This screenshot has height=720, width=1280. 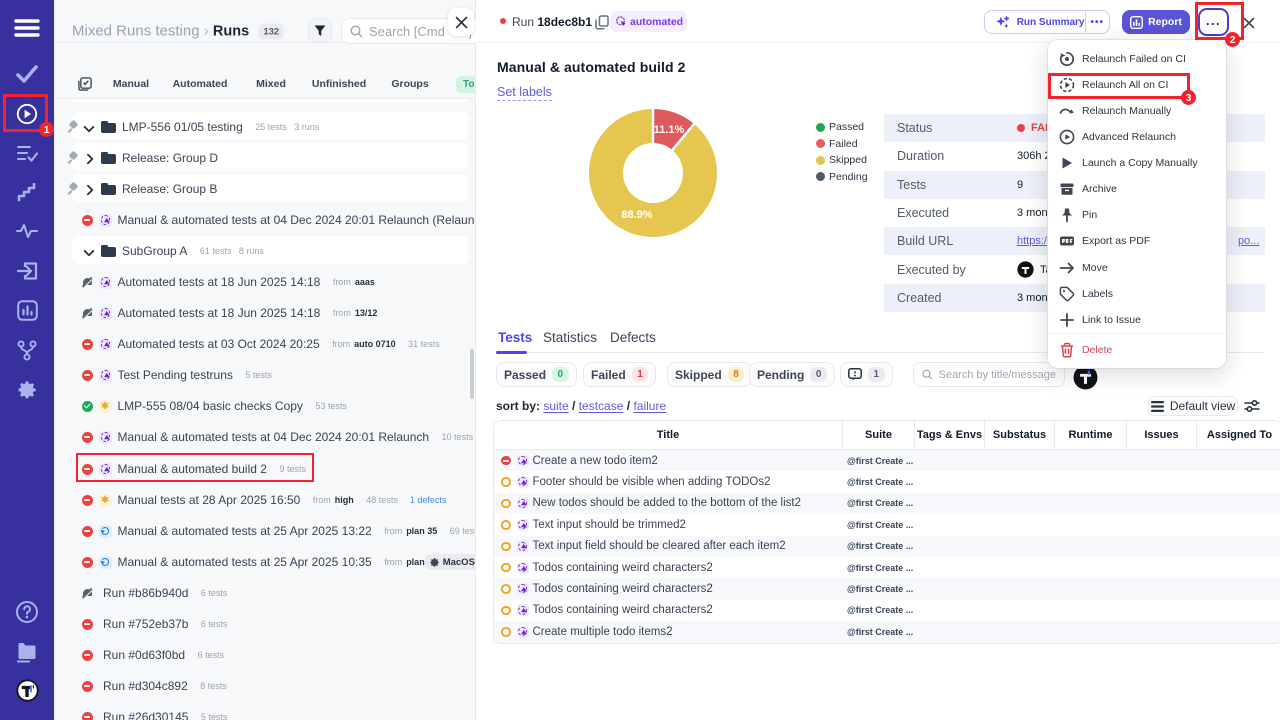 What do you see at coordinates (669, 130) in the screenshot?
I see `svg-text: 11.1%` at bounding box center [669, 130].